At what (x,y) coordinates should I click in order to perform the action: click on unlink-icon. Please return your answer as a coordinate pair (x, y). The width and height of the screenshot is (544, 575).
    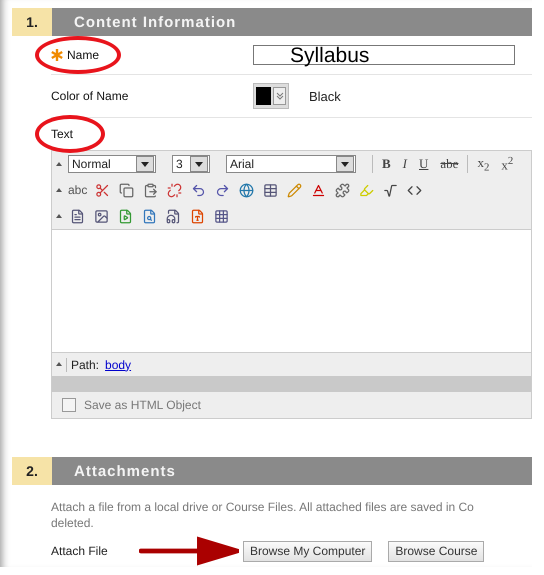
    Looking at the image, I should click on (174, 190).